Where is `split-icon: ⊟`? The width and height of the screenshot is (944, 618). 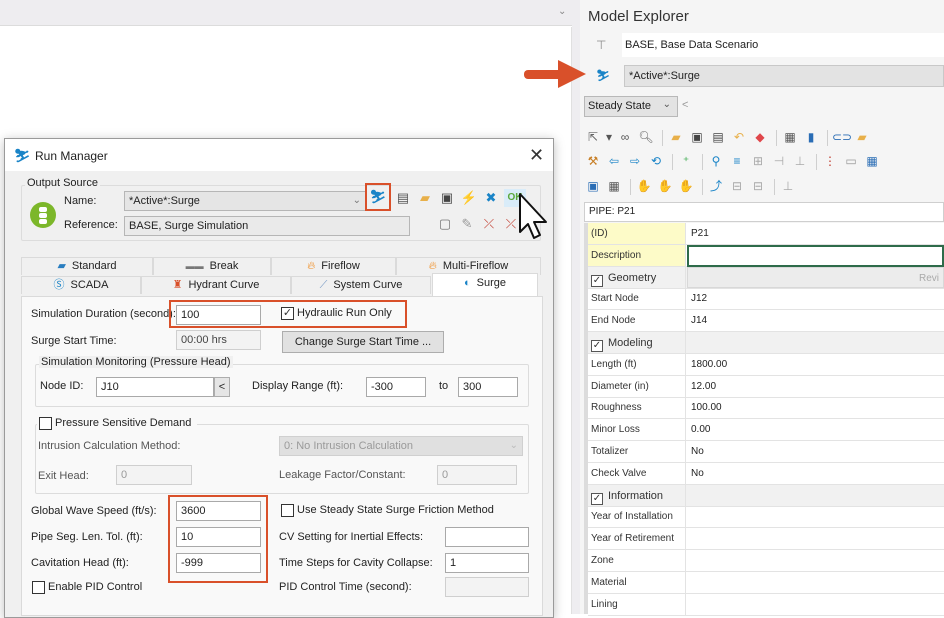 split-icon: ⊟ is located at coordinates (737, 186).